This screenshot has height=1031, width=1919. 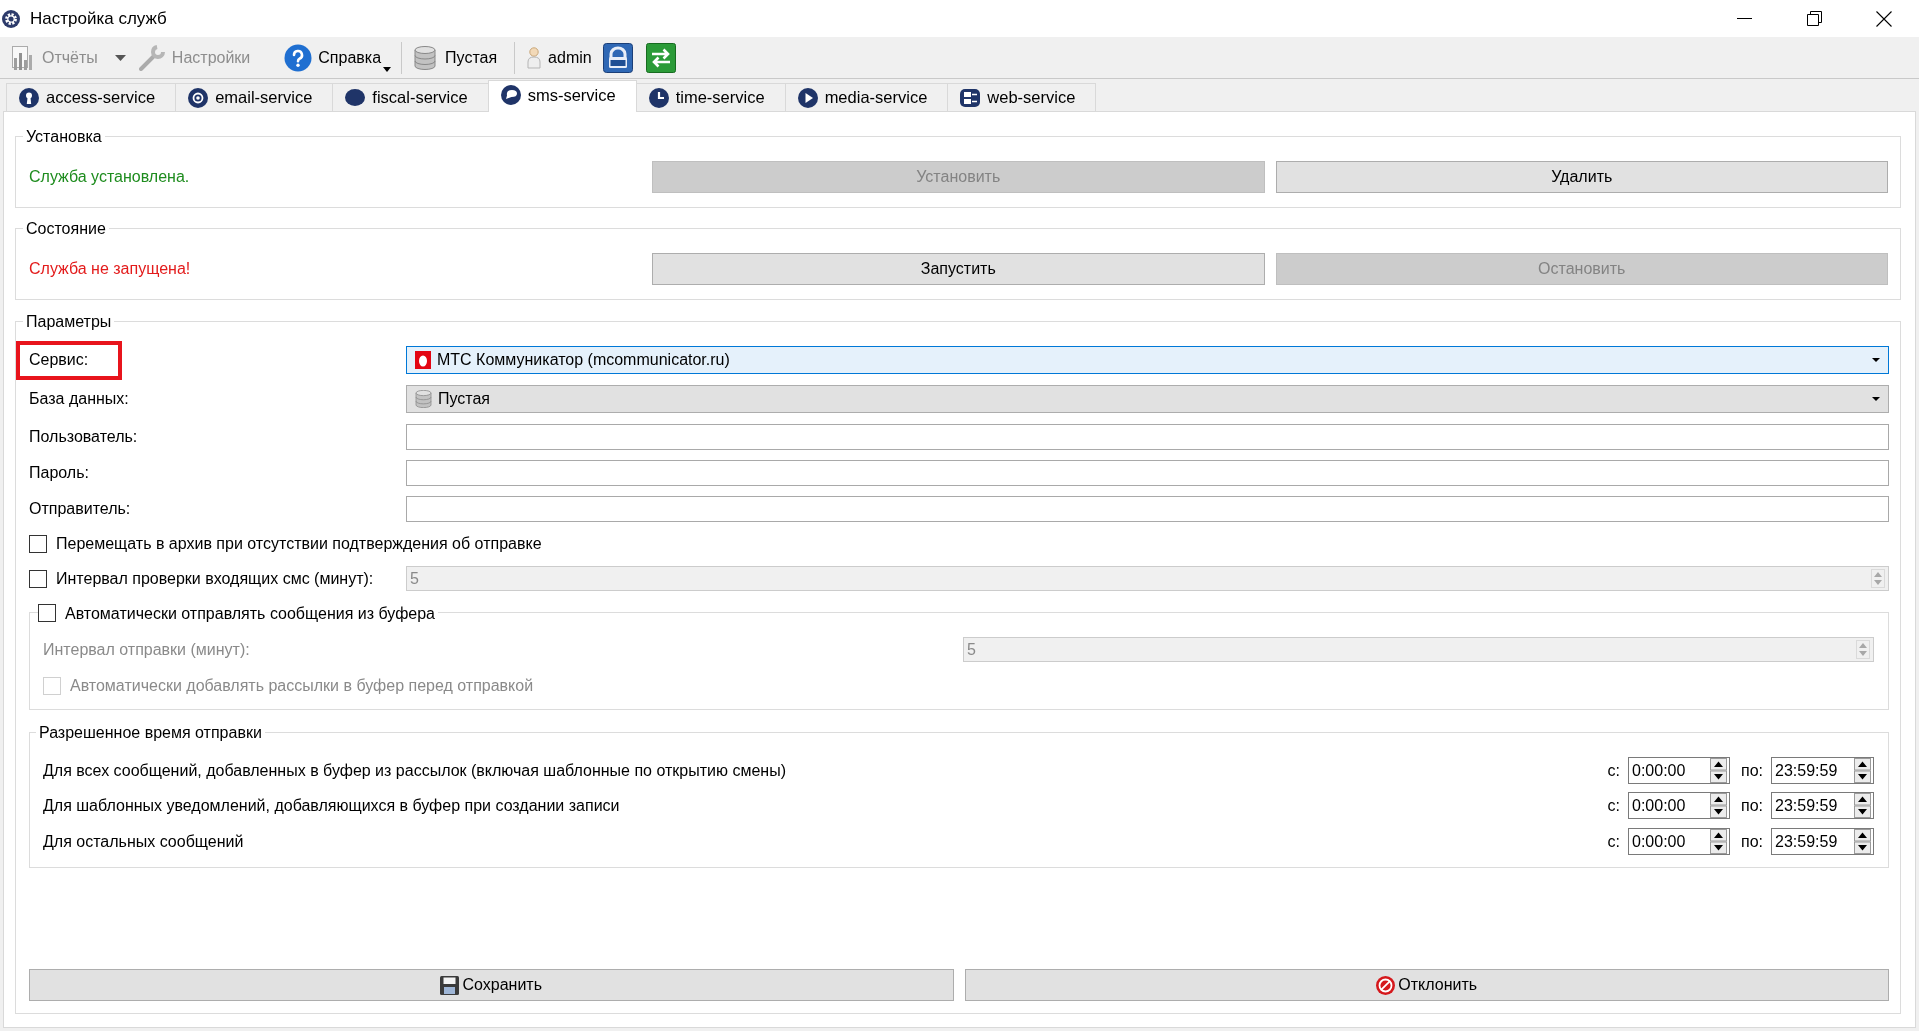 I want to click on help-button: Справка, so click(x=338, y=57).